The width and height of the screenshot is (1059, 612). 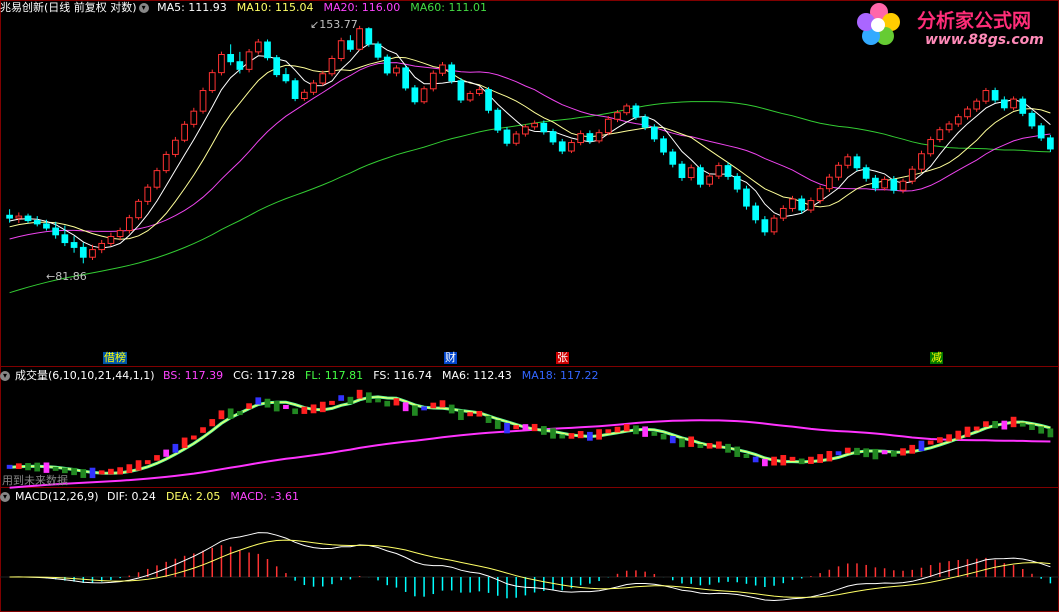 What do you see at coordinates (560, 375) in the screenshot?
I see `legend-item: MA18: 117.22` at bounding box center [560, 375].